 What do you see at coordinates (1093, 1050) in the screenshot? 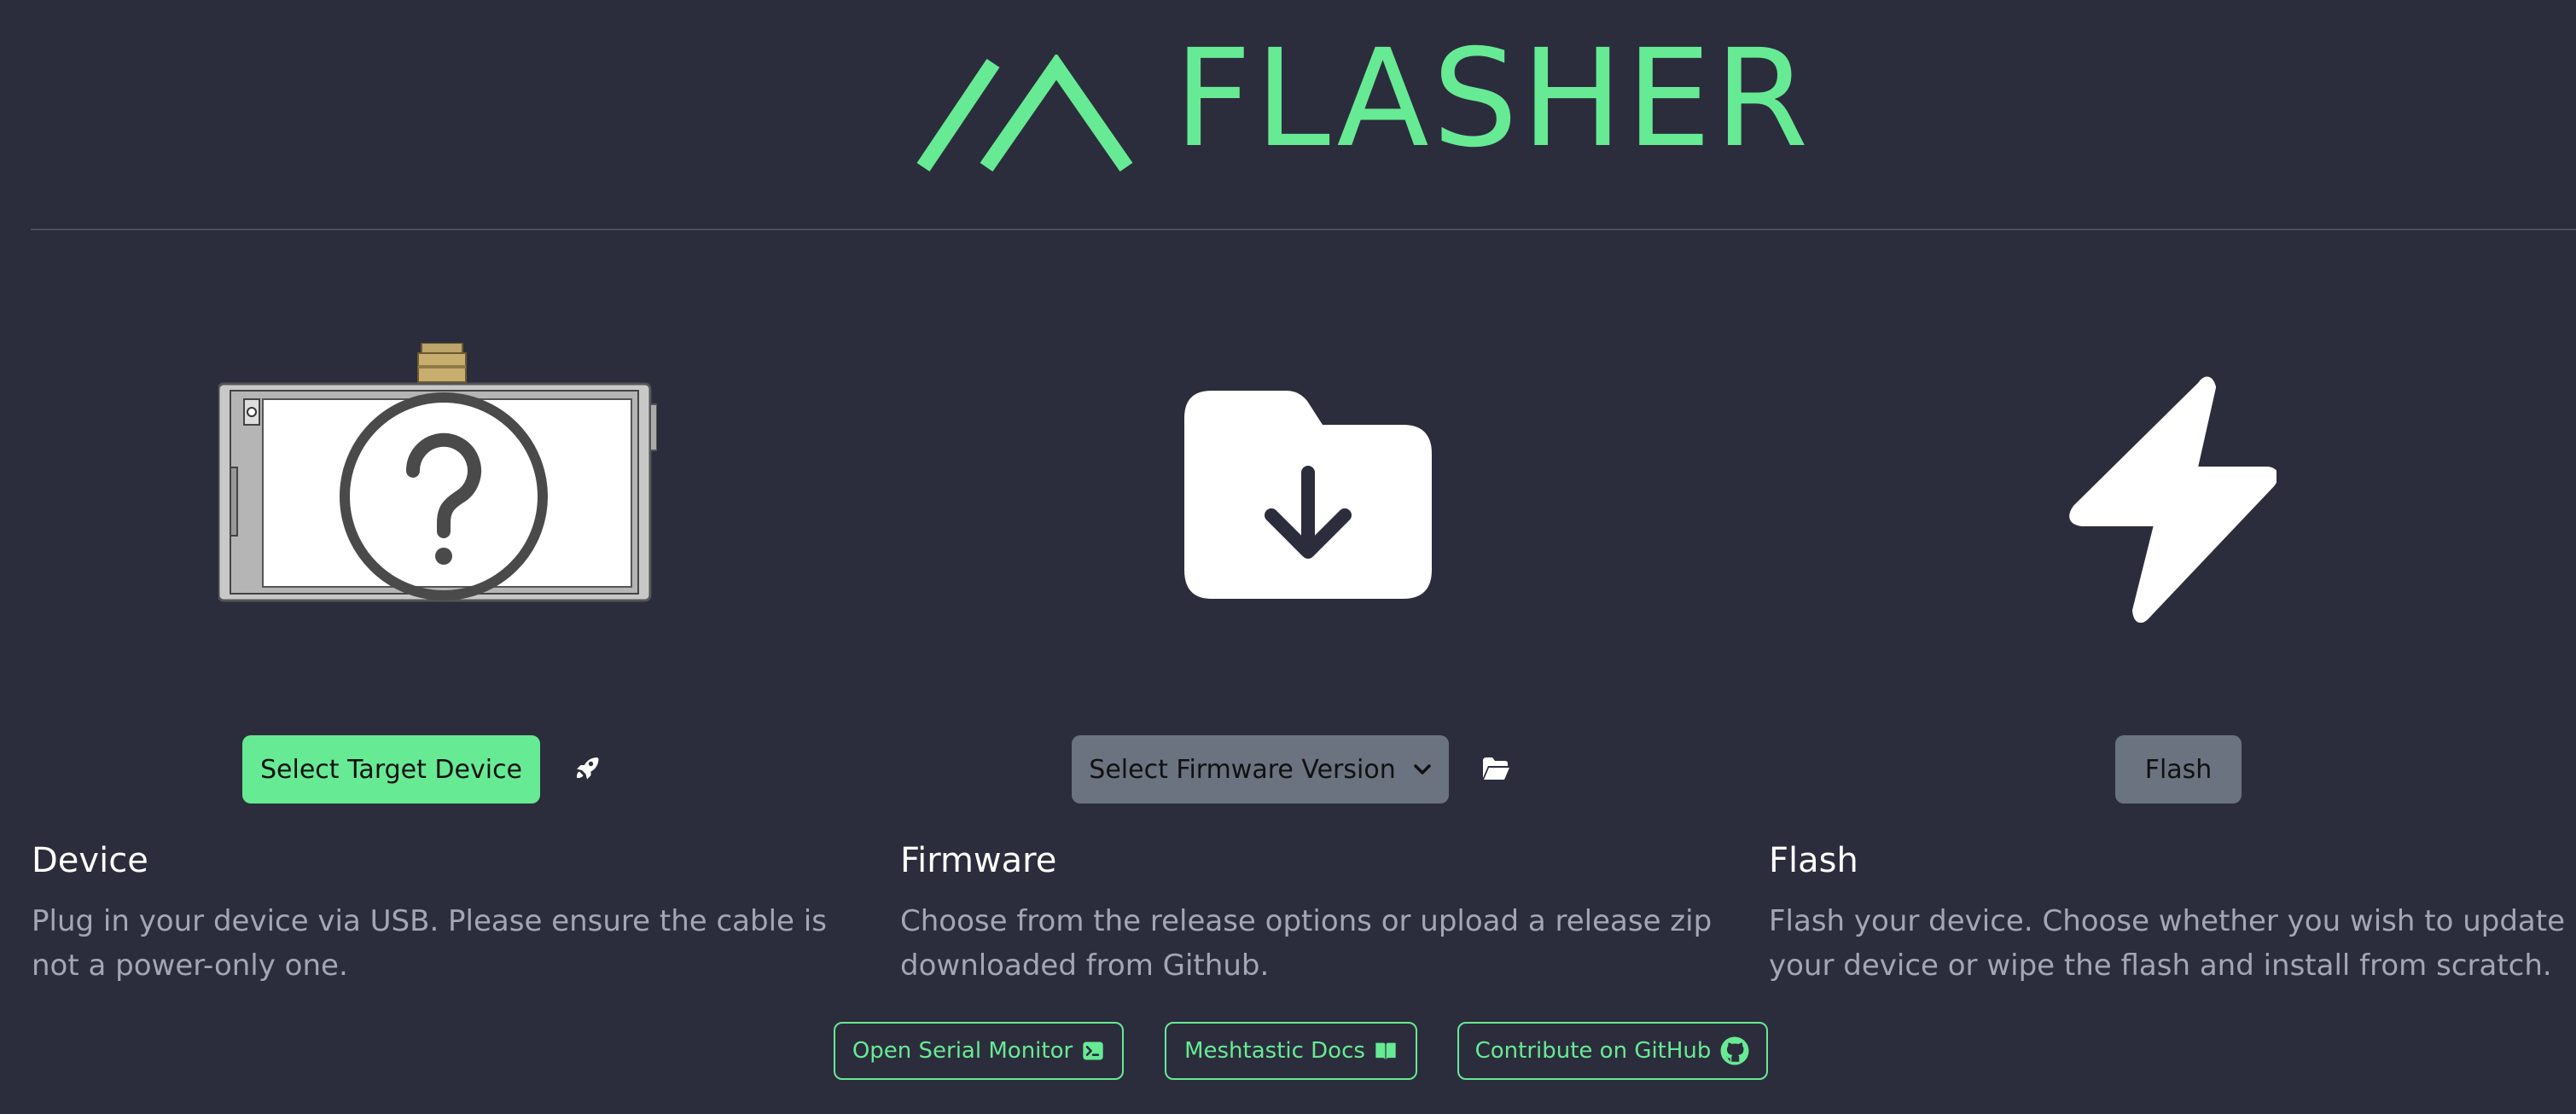
I see `terminal-icon` at bounding box center [1093, 1050].